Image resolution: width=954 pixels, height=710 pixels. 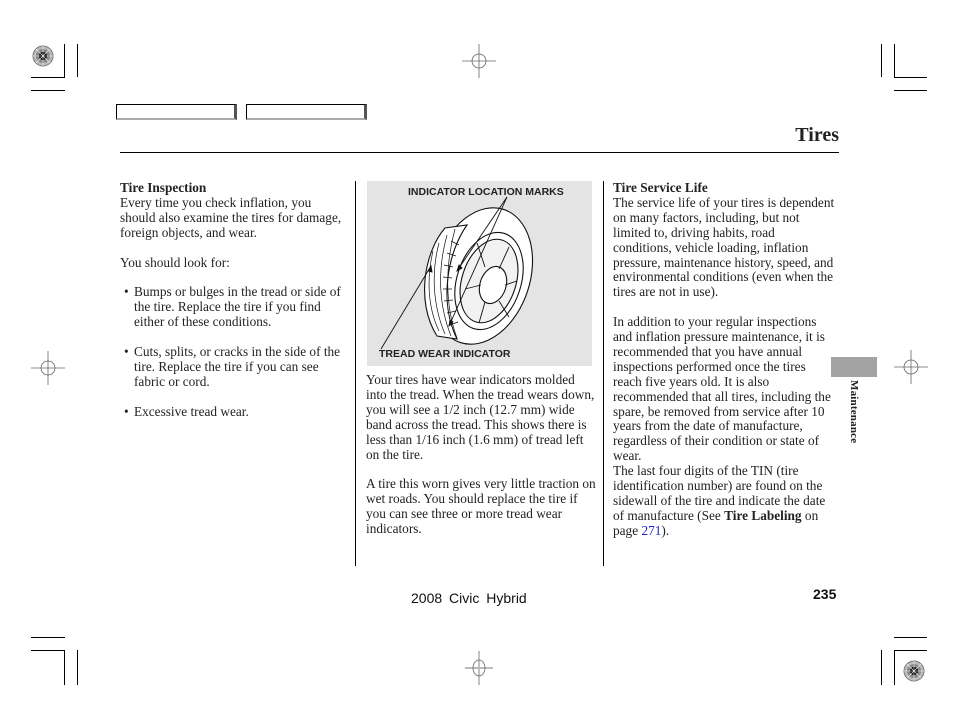 I want to click on crosshair-top-icon, so click(x=479, y=61).